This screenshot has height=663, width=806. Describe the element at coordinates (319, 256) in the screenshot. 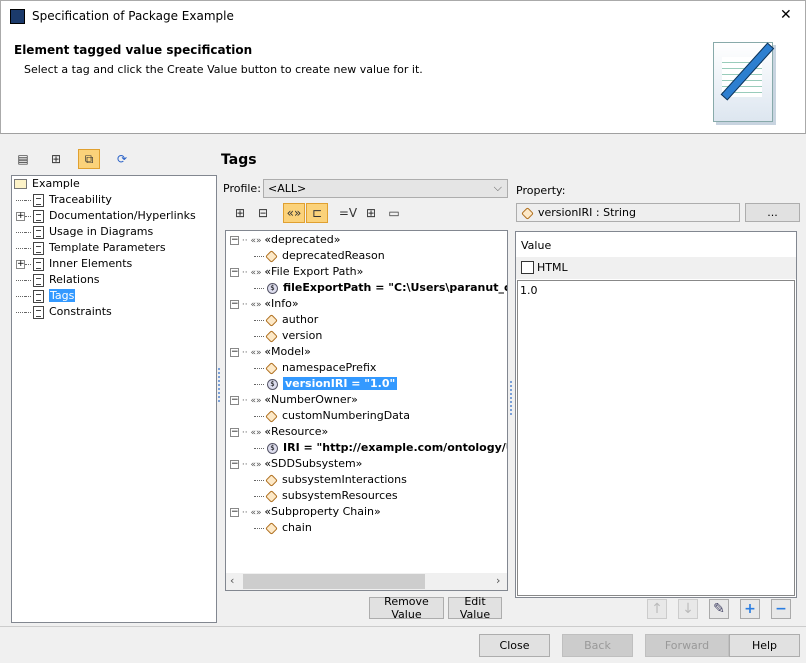

I see `tag-item: deprecatedReason` at that location.